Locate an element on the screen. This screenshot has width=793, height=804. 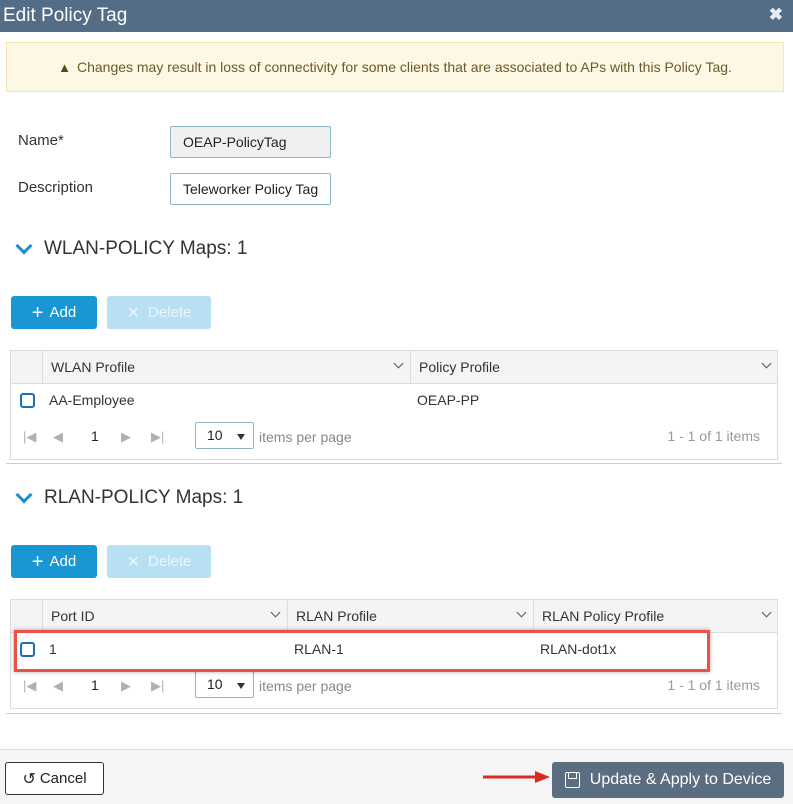
rlan-delete-label: Delete is located at coordinates (170, 561).